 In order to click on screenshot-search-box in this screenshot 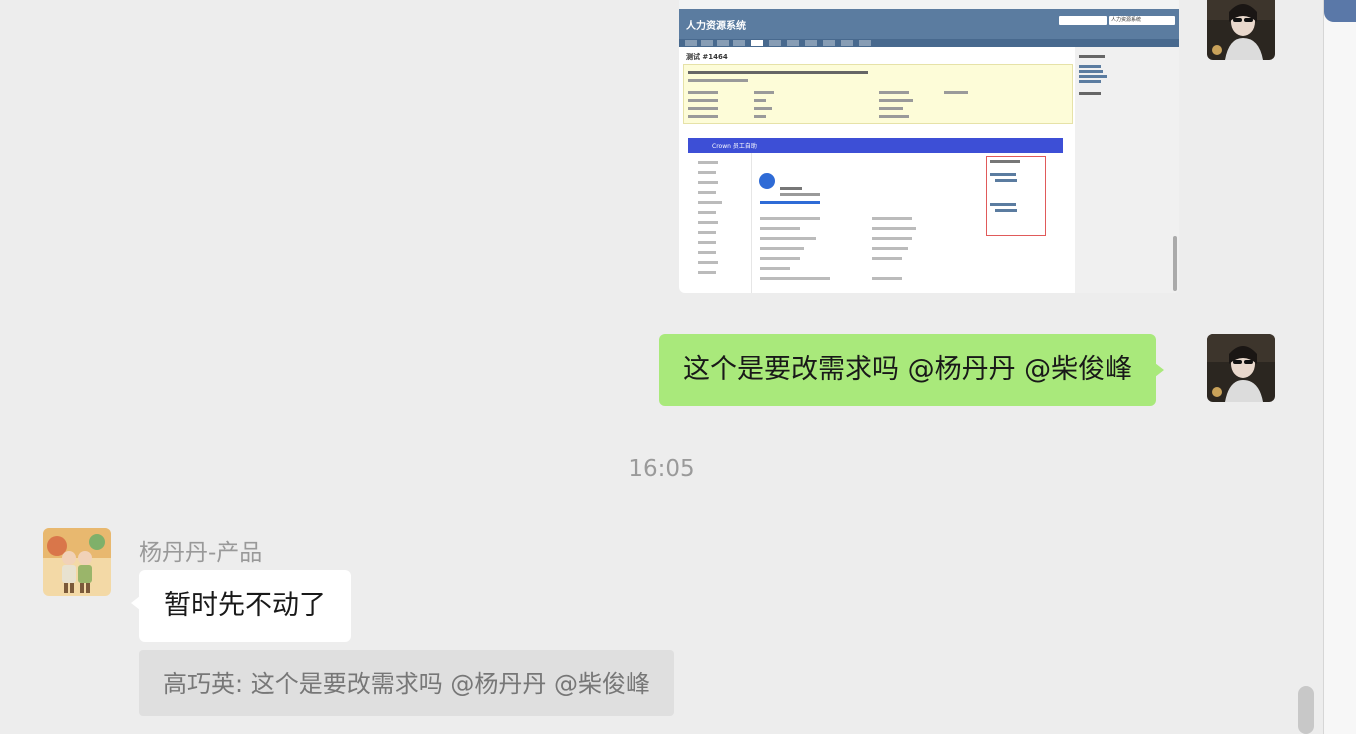, I will do `click(1083, 20)`.